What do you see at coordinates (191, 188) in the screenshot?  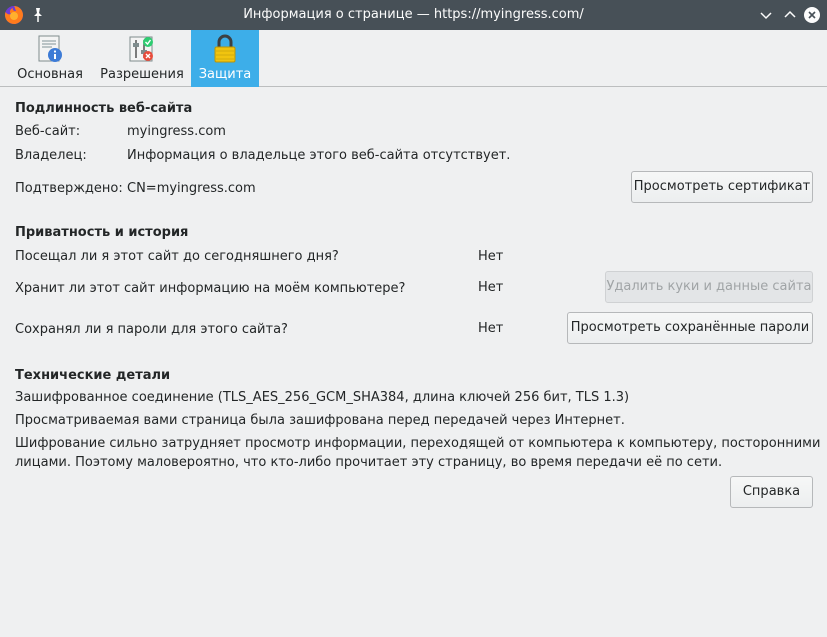 I see `verified-value: CN=myingress.com` at bounding box center [191, 188].